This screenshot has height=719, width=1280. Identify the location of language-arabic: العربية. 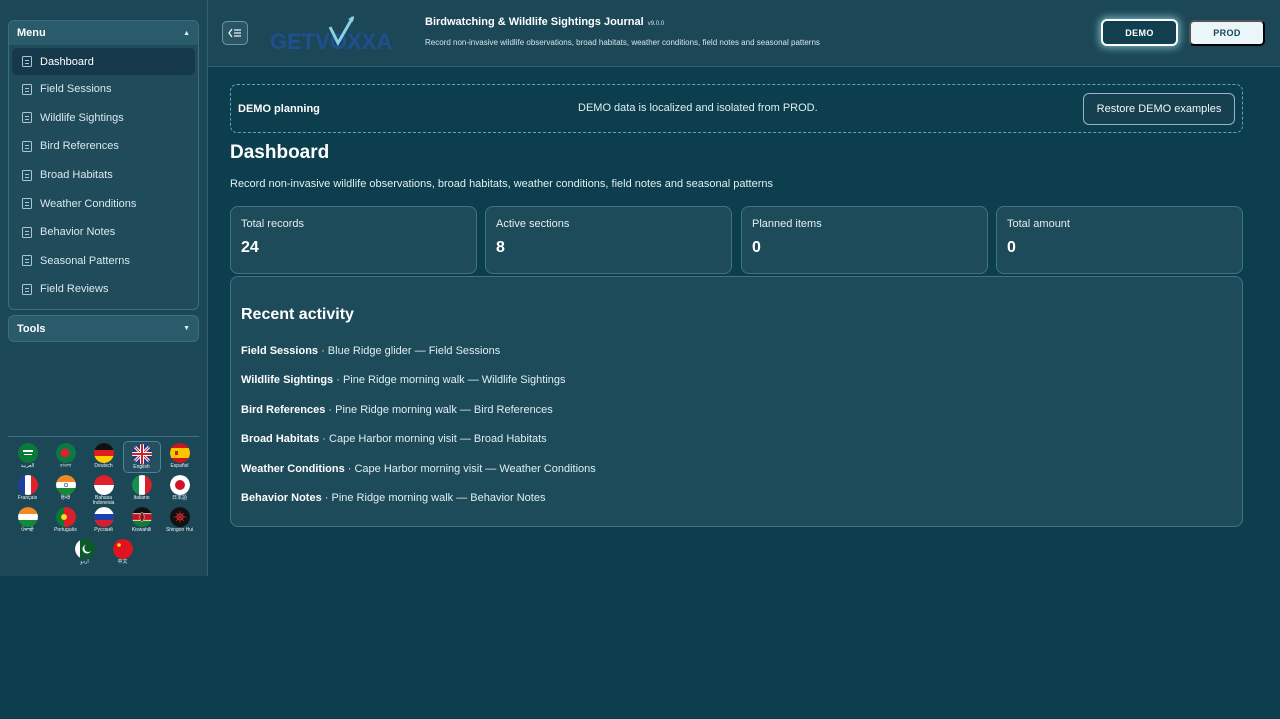
(28, 457).